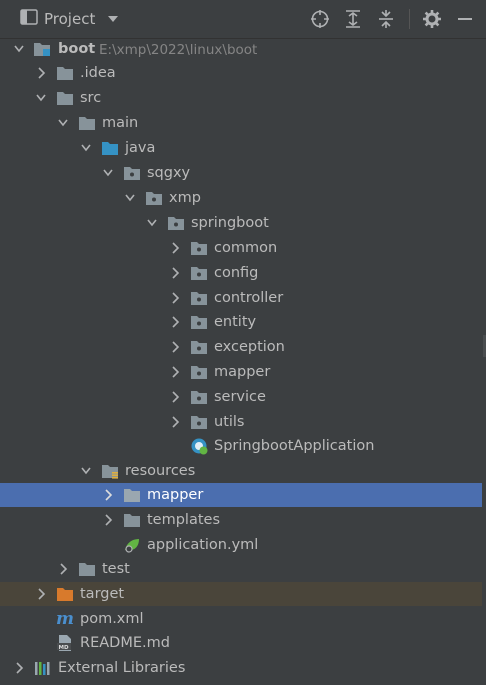  What do you see at coordinates (241, 545) in the screenshot?
I see `tree-node-application-yml: application.yml` at bounding box center [241, 545].